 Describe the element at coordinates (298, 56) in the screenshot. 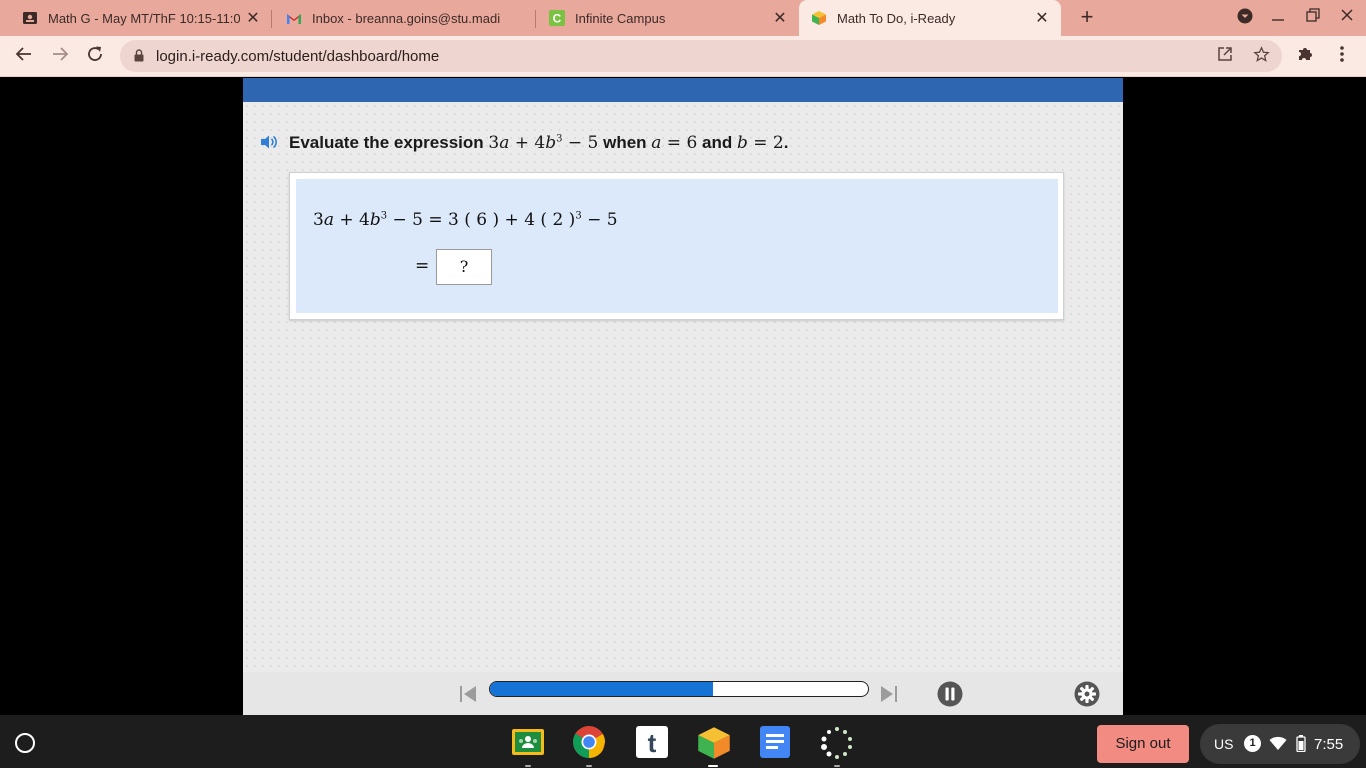

I see `url-text: login.i-ready.com/student/dashboard/home` at that location.